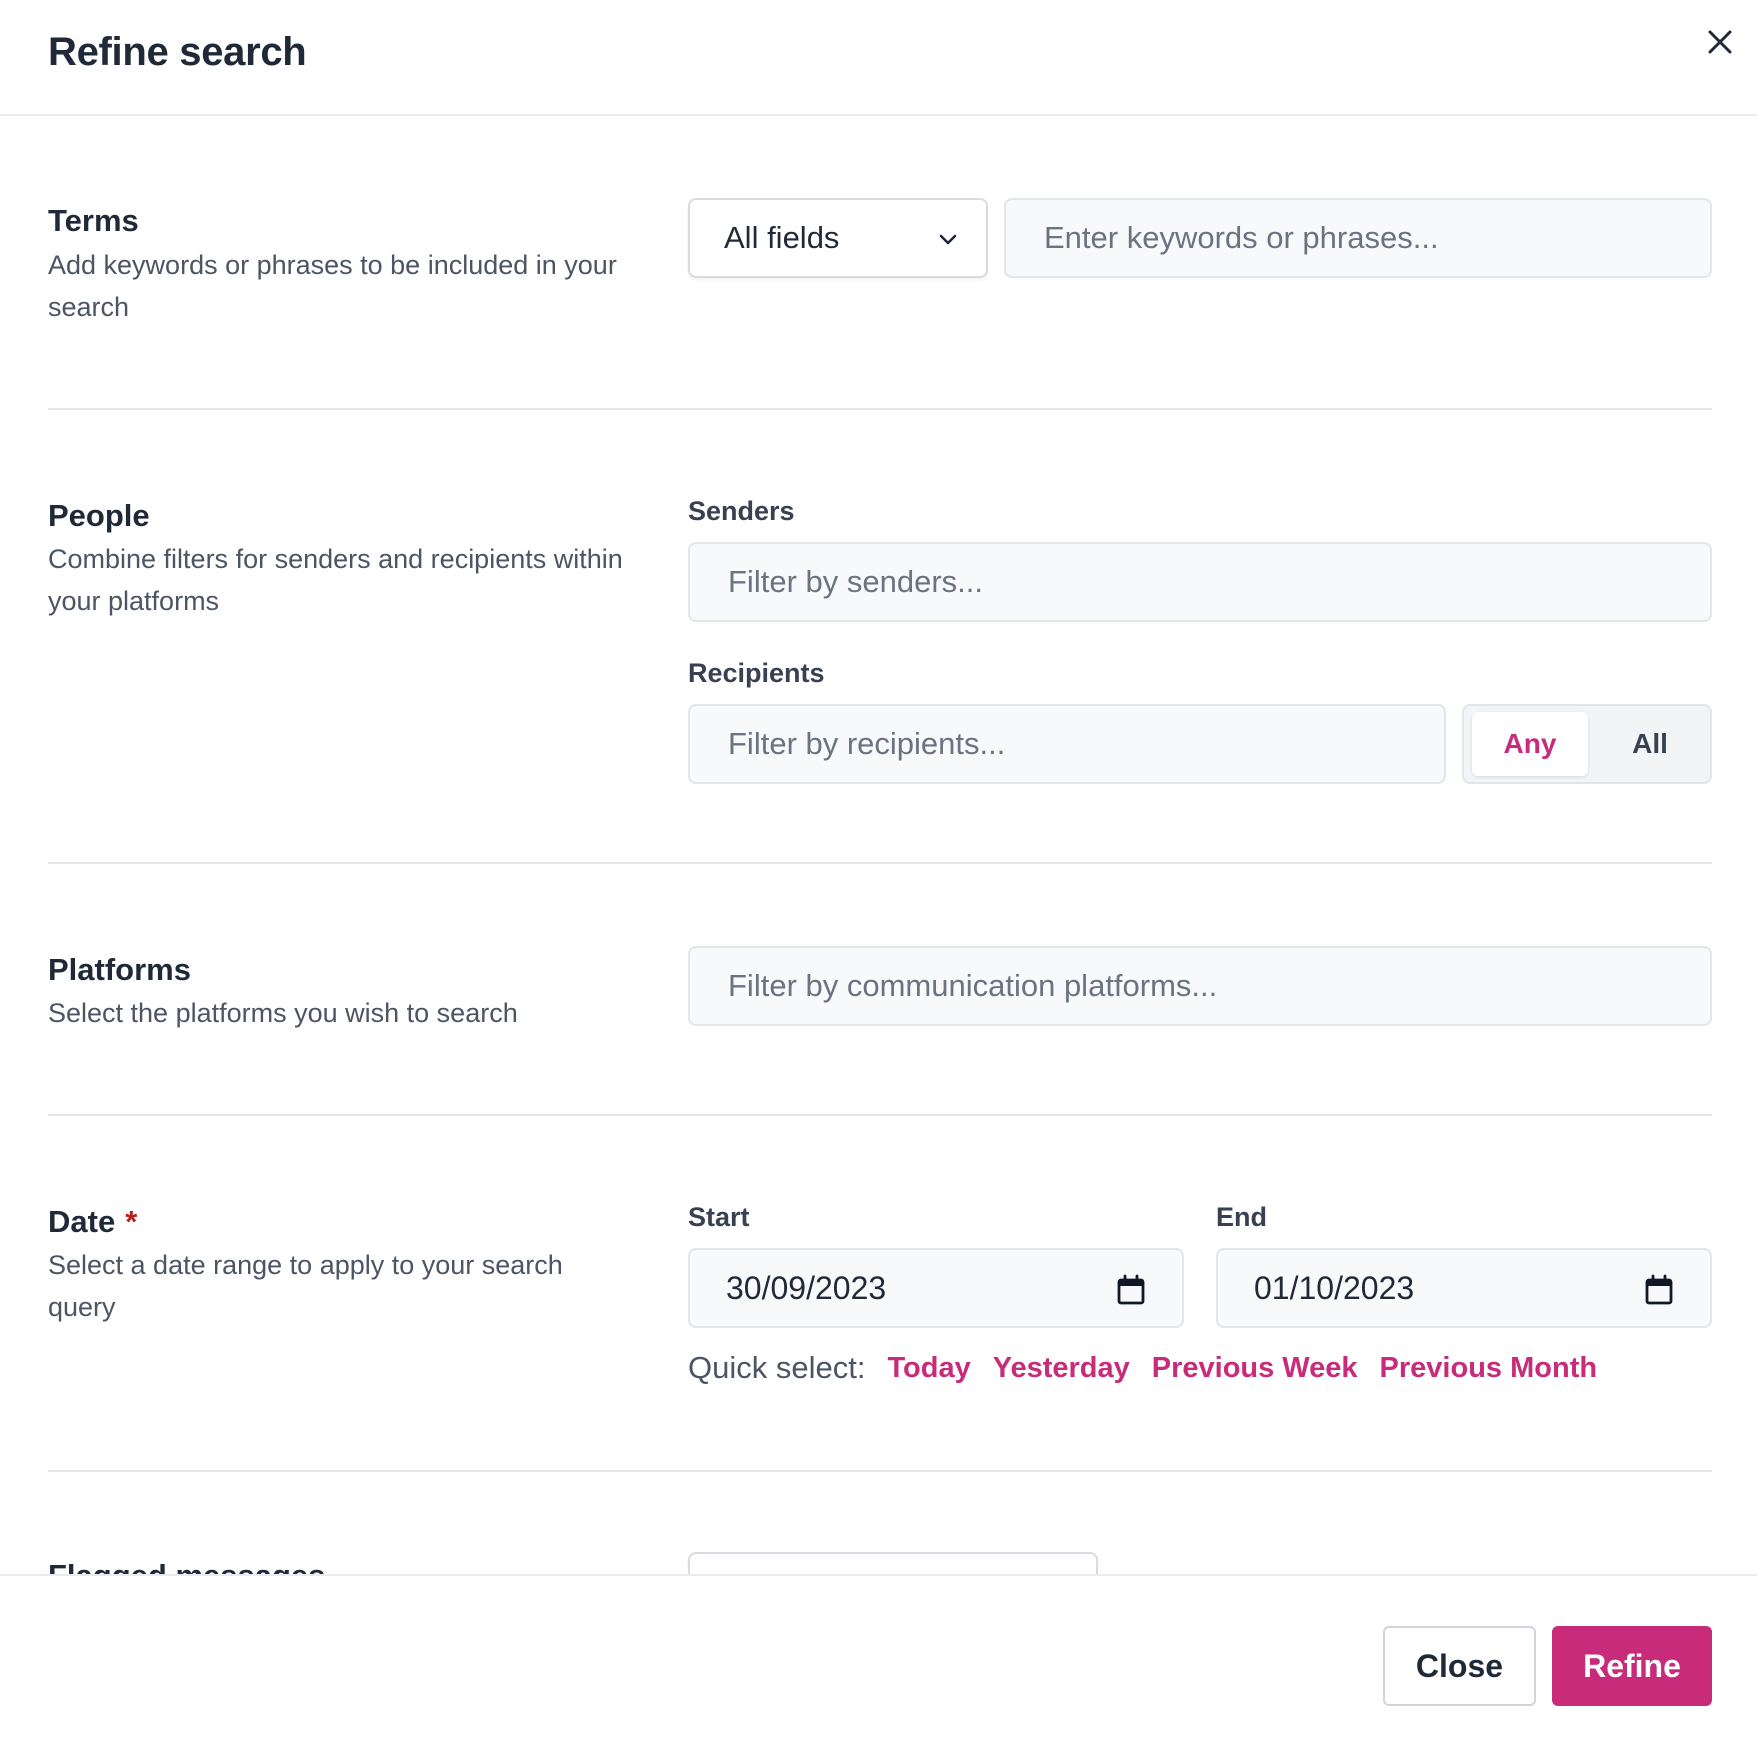 Image resolution: width=1757 pixels, height=1741 pixels. I want to click on match-all-button: All, so click(1650, 744).